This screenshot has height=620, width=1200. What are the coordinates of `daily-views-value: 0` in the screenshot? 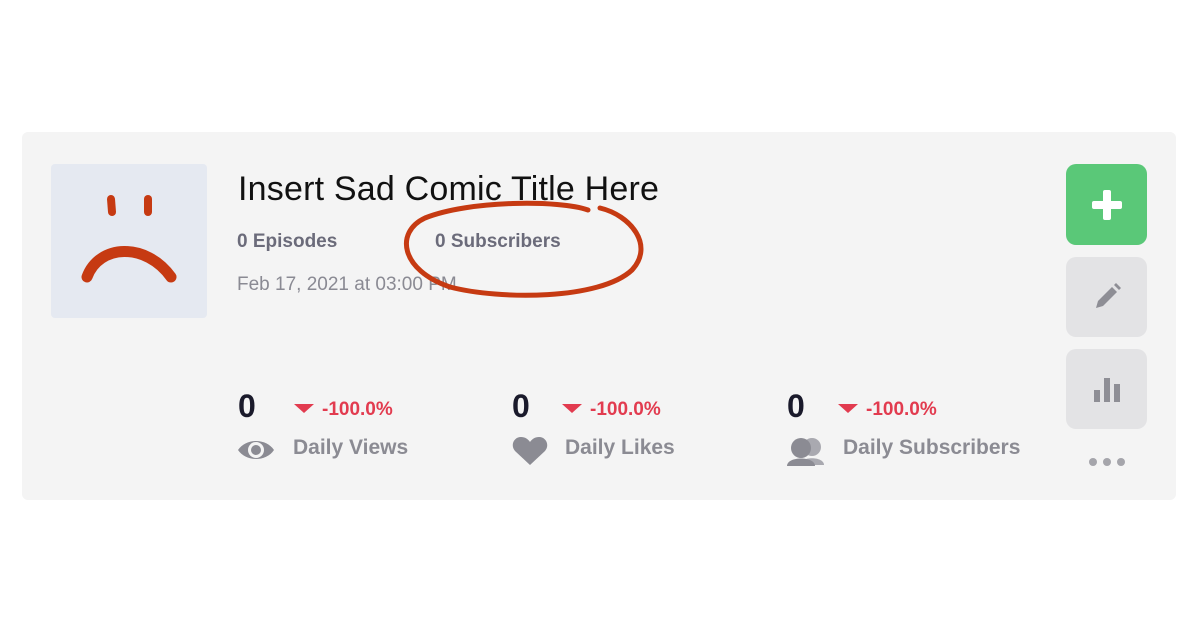 It's located at (247, 406).